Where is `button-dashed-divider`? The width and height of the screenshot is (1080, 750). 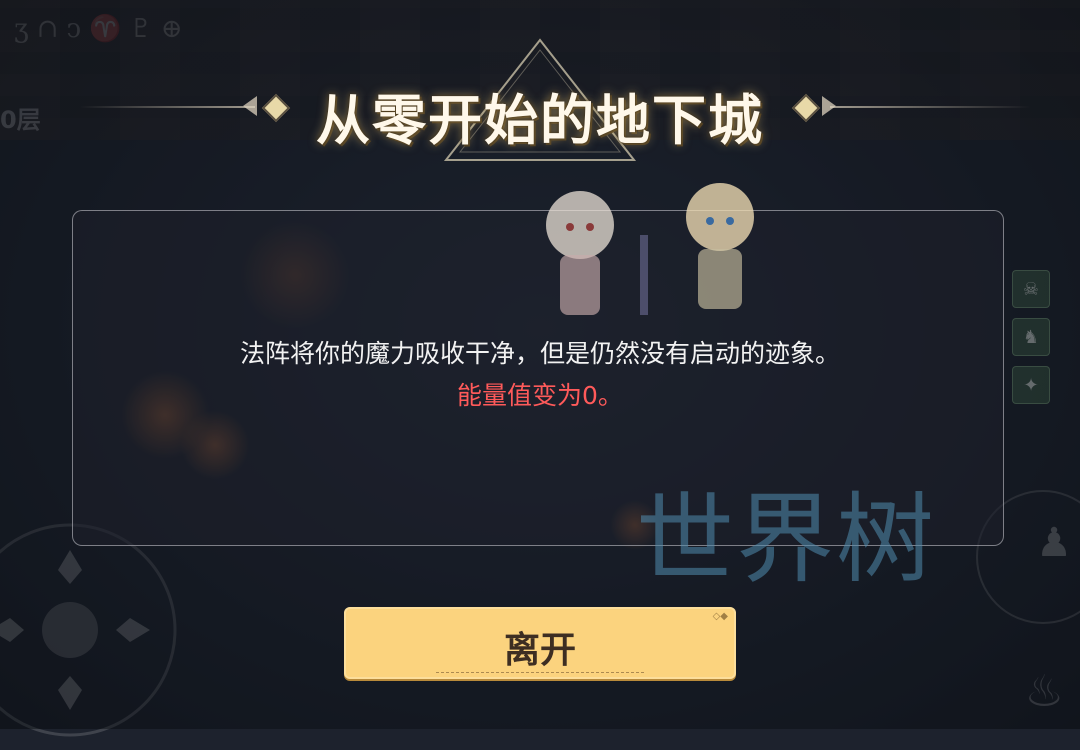 button-dashed-divider is located at coordinates (540, 672).